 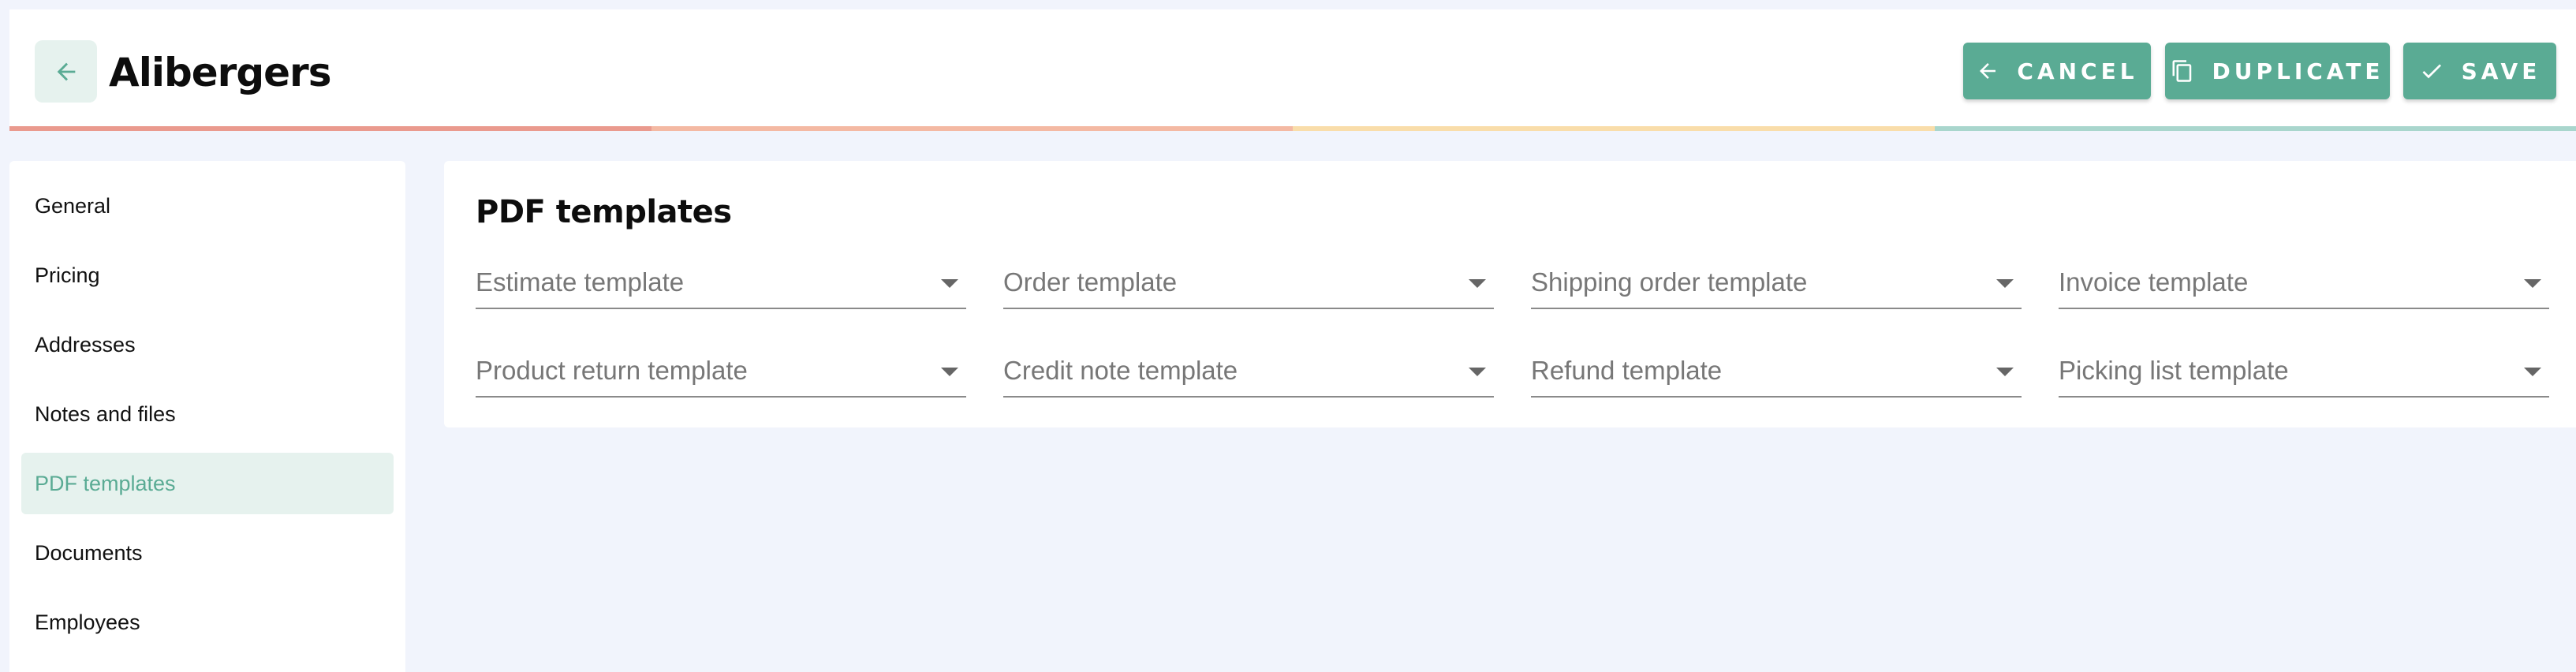 I want to click on shipping-order-template-select: Shipping order template, so click(x=1776, y=283).